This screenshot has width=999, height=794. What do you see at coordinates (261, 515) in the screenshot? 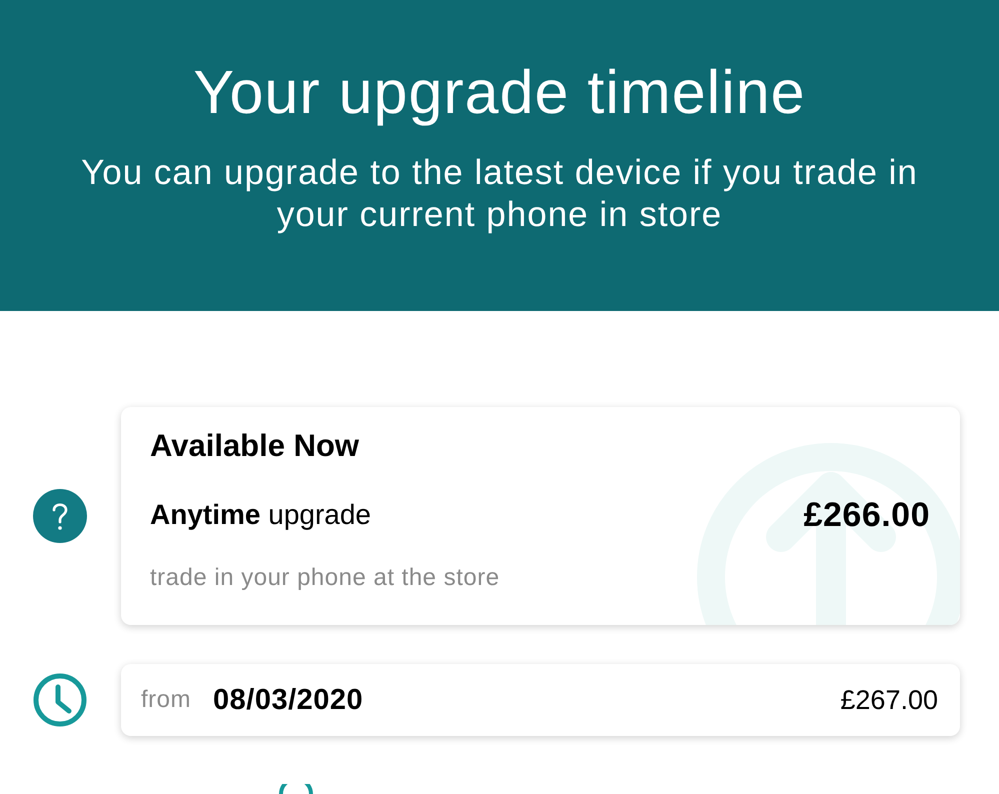
I see `upgrade-type: Anytime upgrade` at bounding box center [261, 515].